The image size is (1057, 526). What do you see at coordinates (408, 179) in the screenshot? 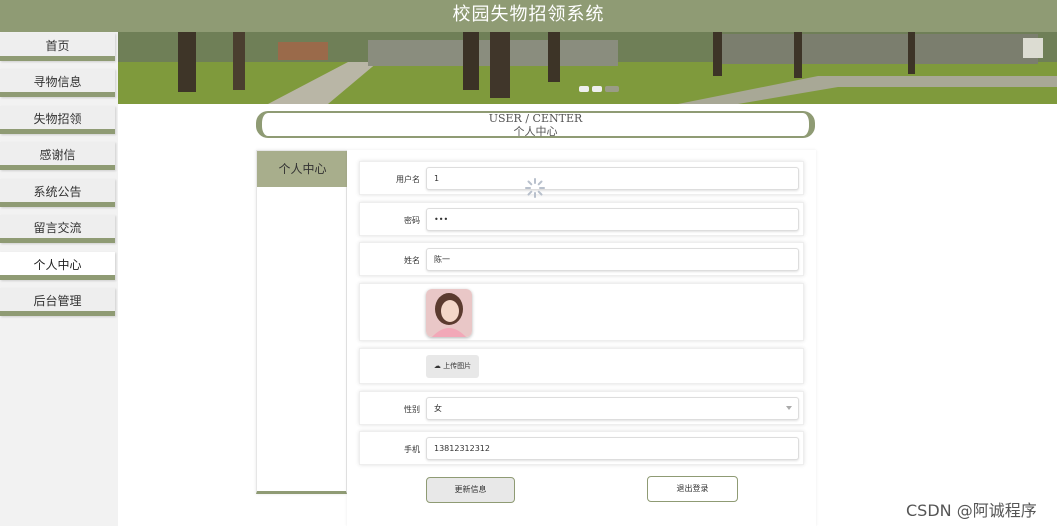
I see `username-label: 用户名` at bounding box center [408, 179].